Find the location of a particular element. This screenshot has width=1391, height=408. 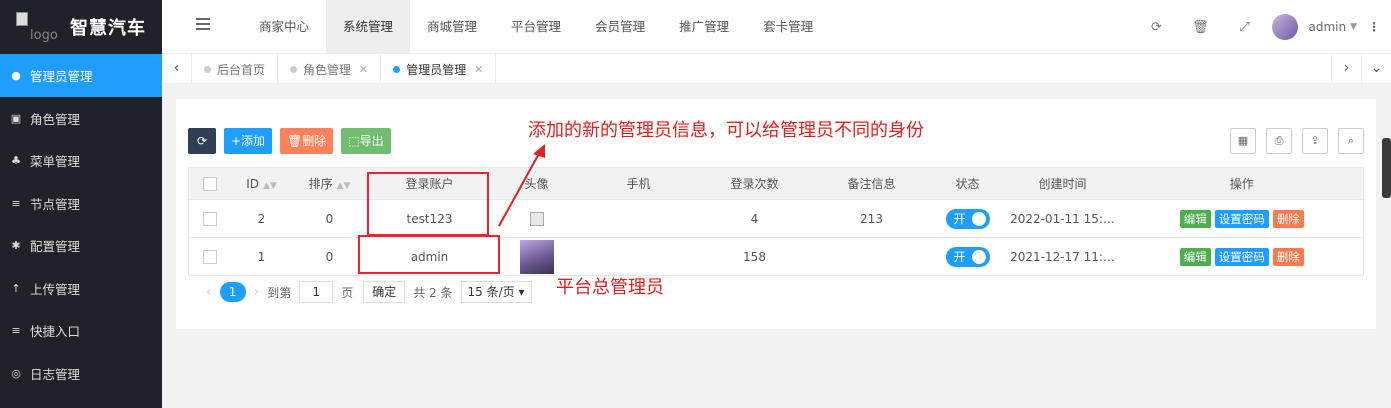

sidebar-item-label: 快捷入口 is located at coordinates (55, 332).